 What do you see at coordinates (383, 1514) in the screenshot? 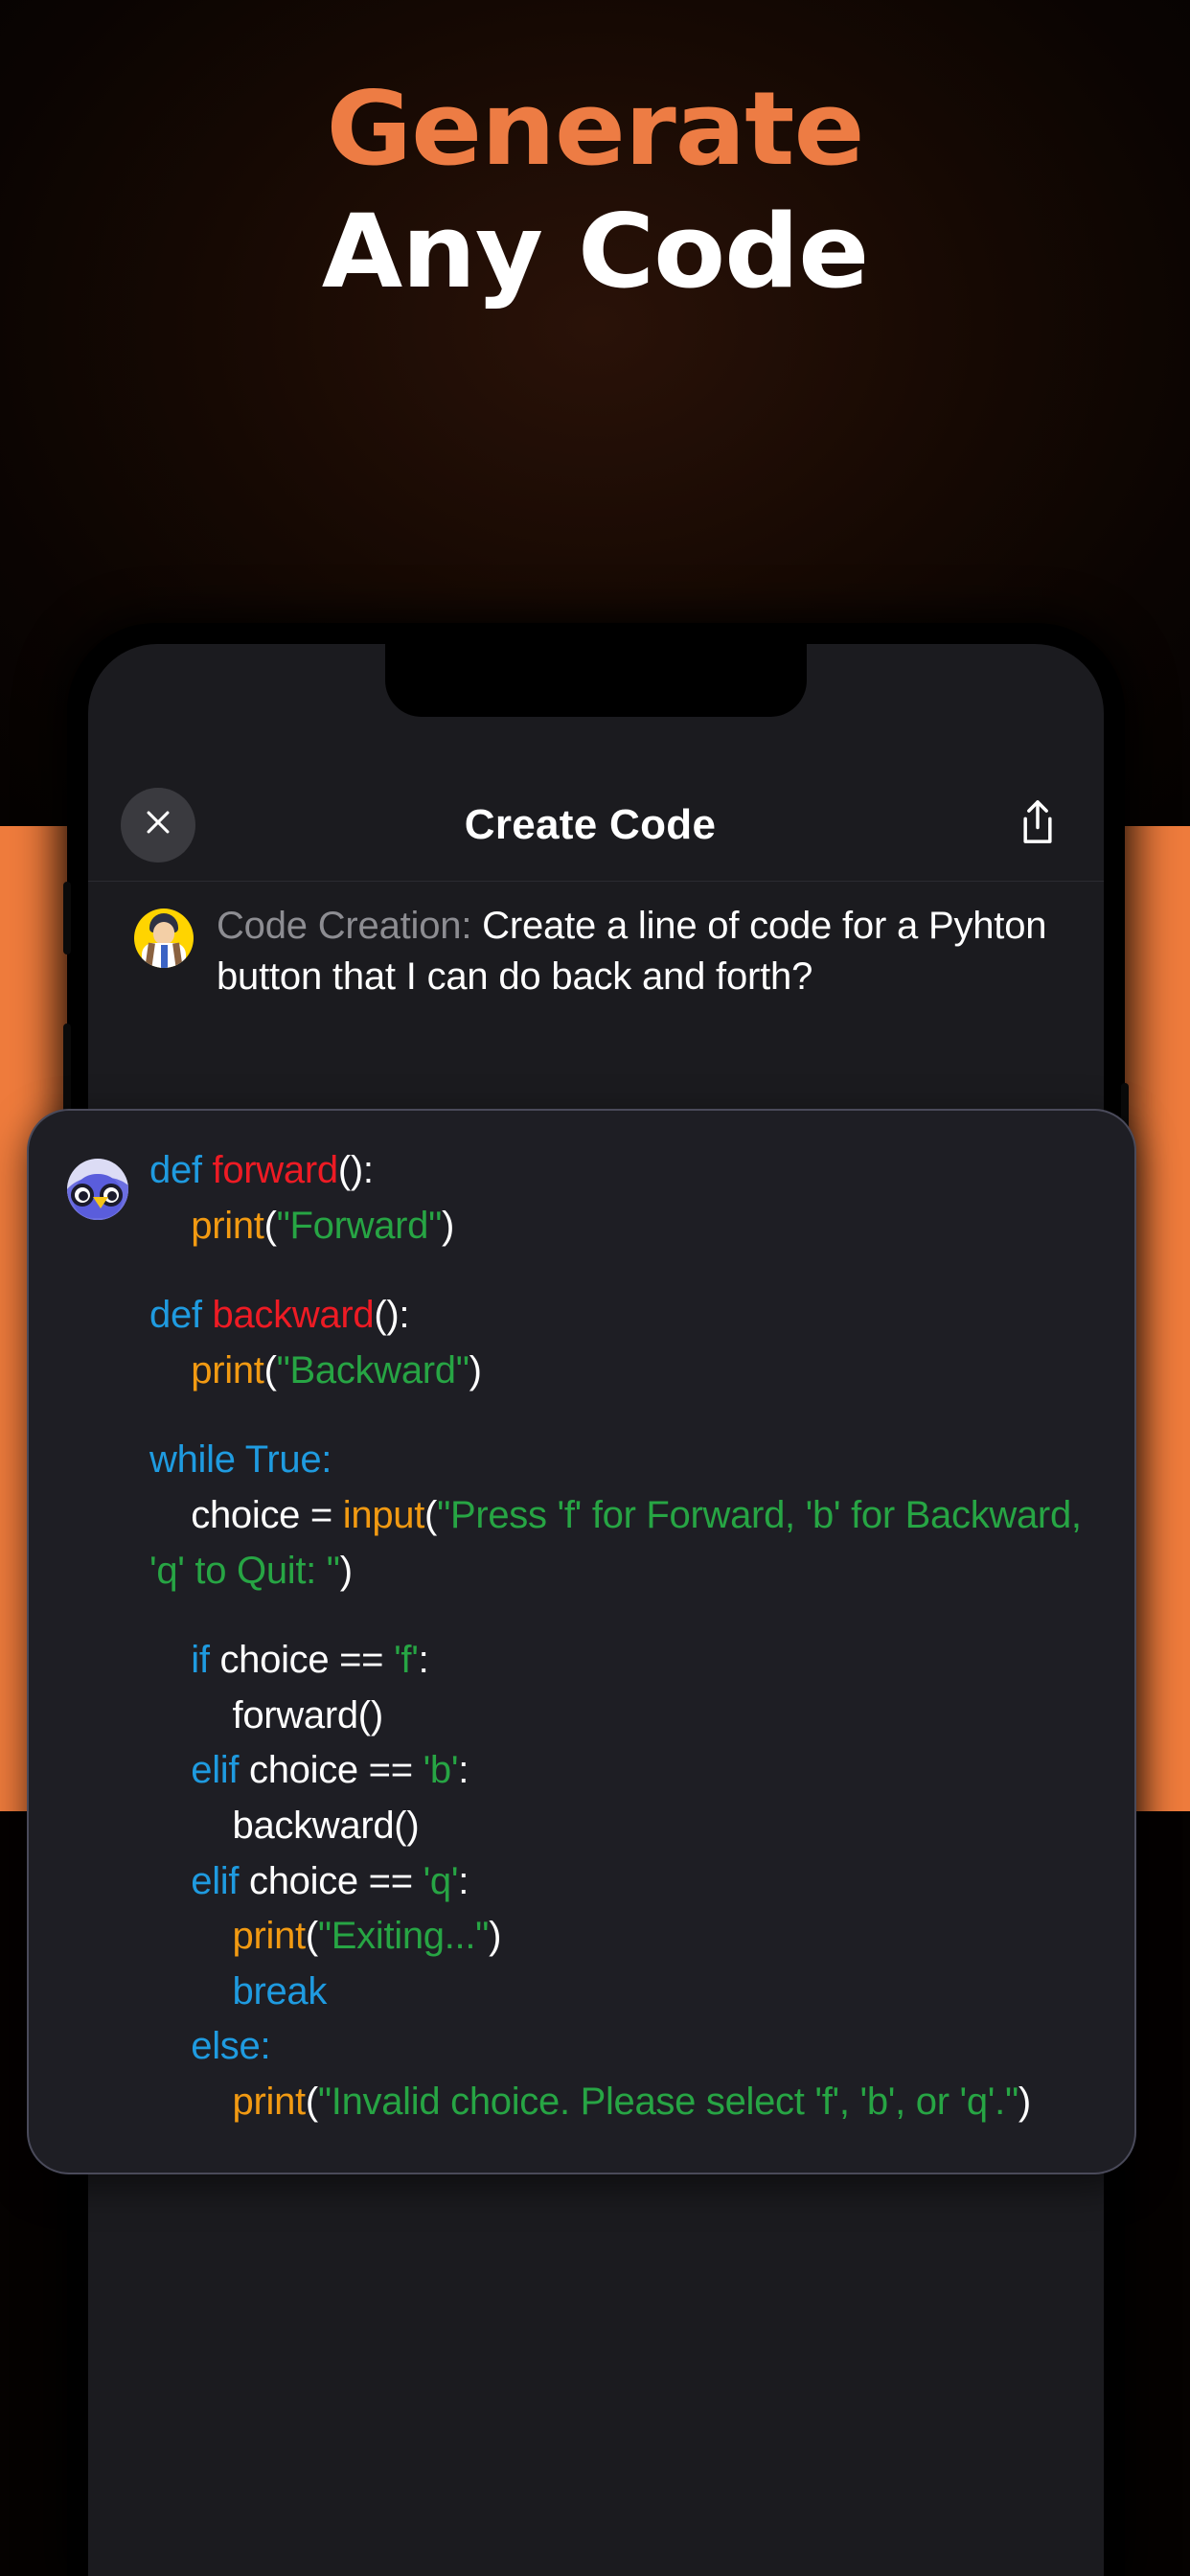
I see `code-token: input` at bounding box center [383, 1514].